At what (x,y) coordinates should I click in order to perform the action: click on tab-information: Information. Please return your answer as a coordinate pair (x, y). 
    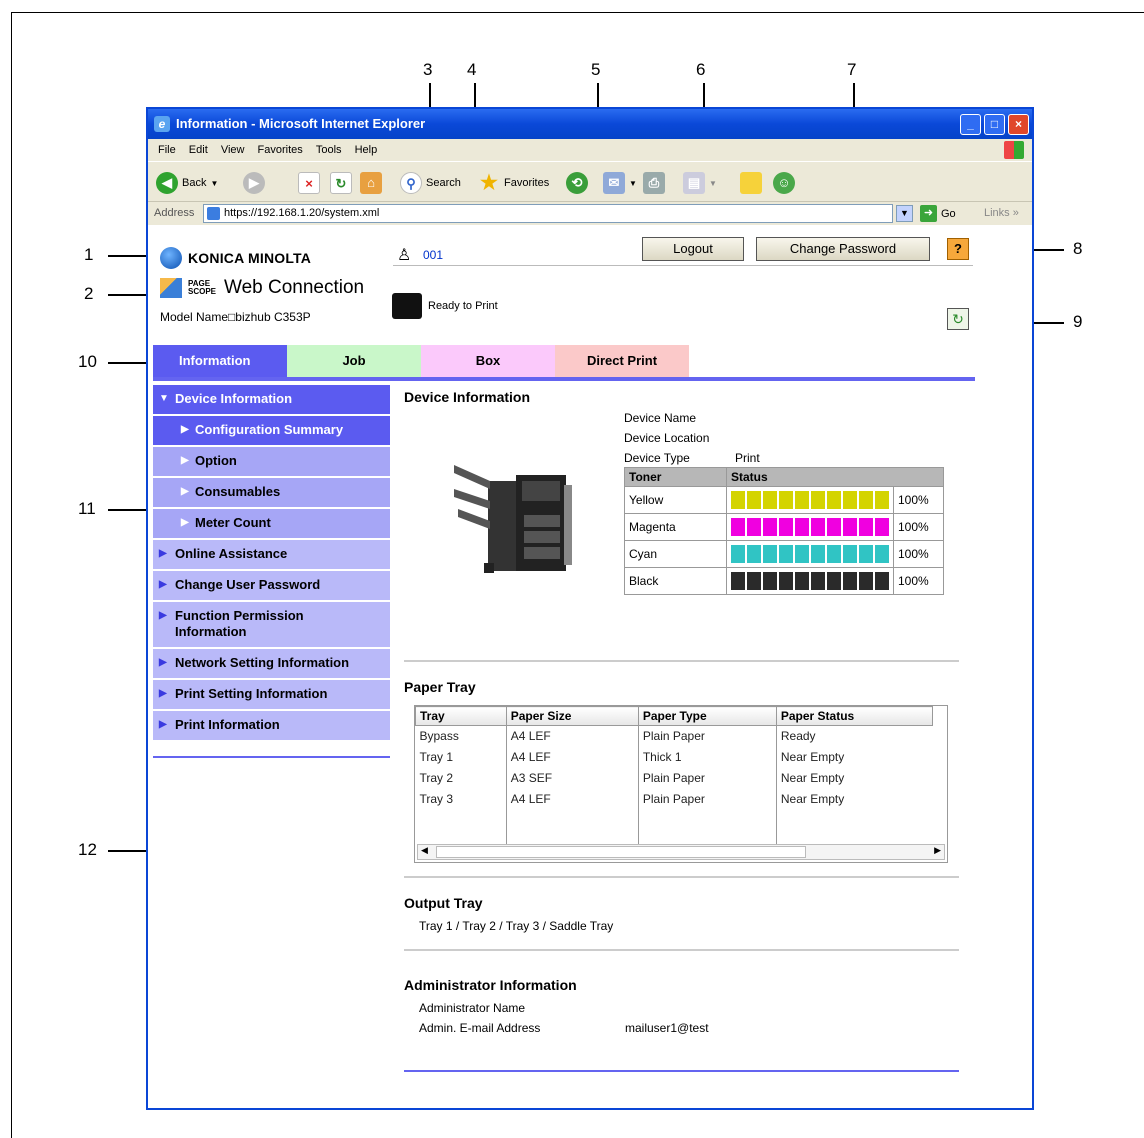
    Looking at the image, I should click on (220, 361).